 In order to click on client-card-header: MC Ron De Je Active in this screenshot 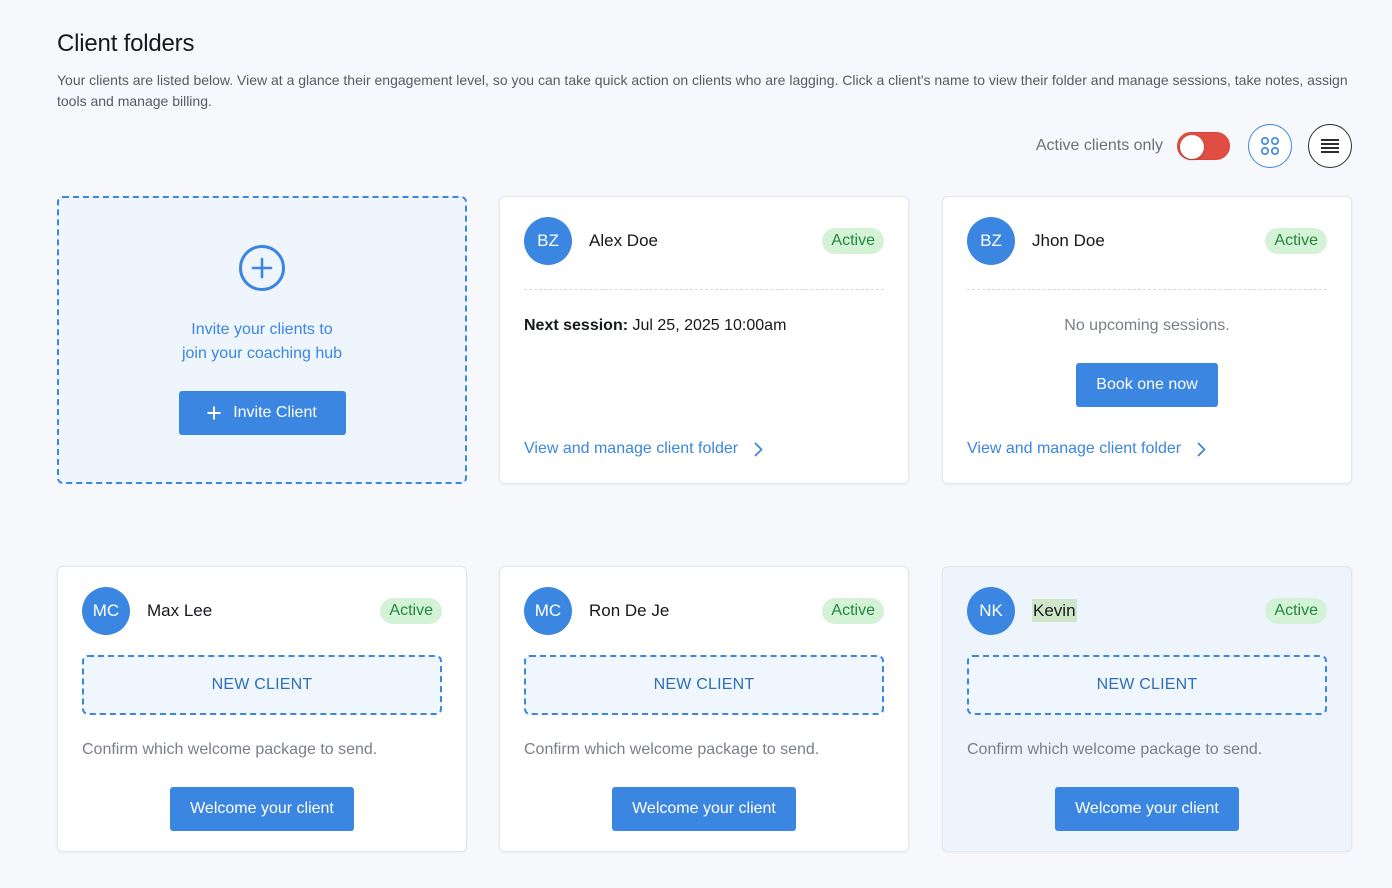, I will do `click(704, 611)`.